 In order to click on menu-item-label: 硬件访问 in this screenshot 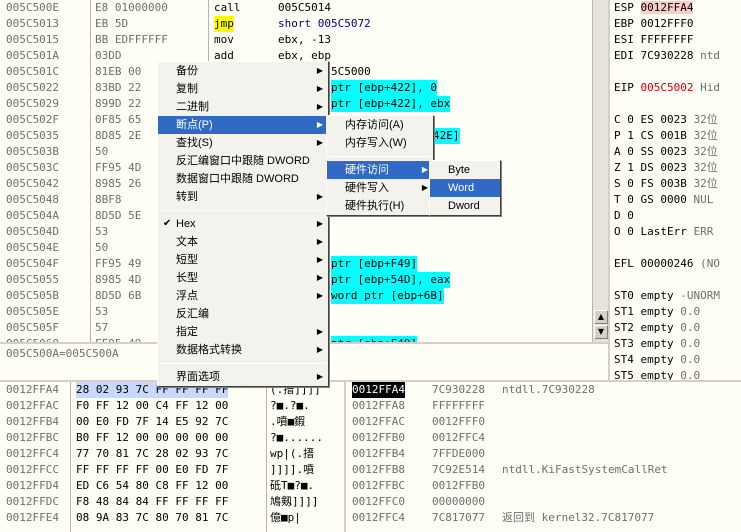, I will do `click(367, 170)`.